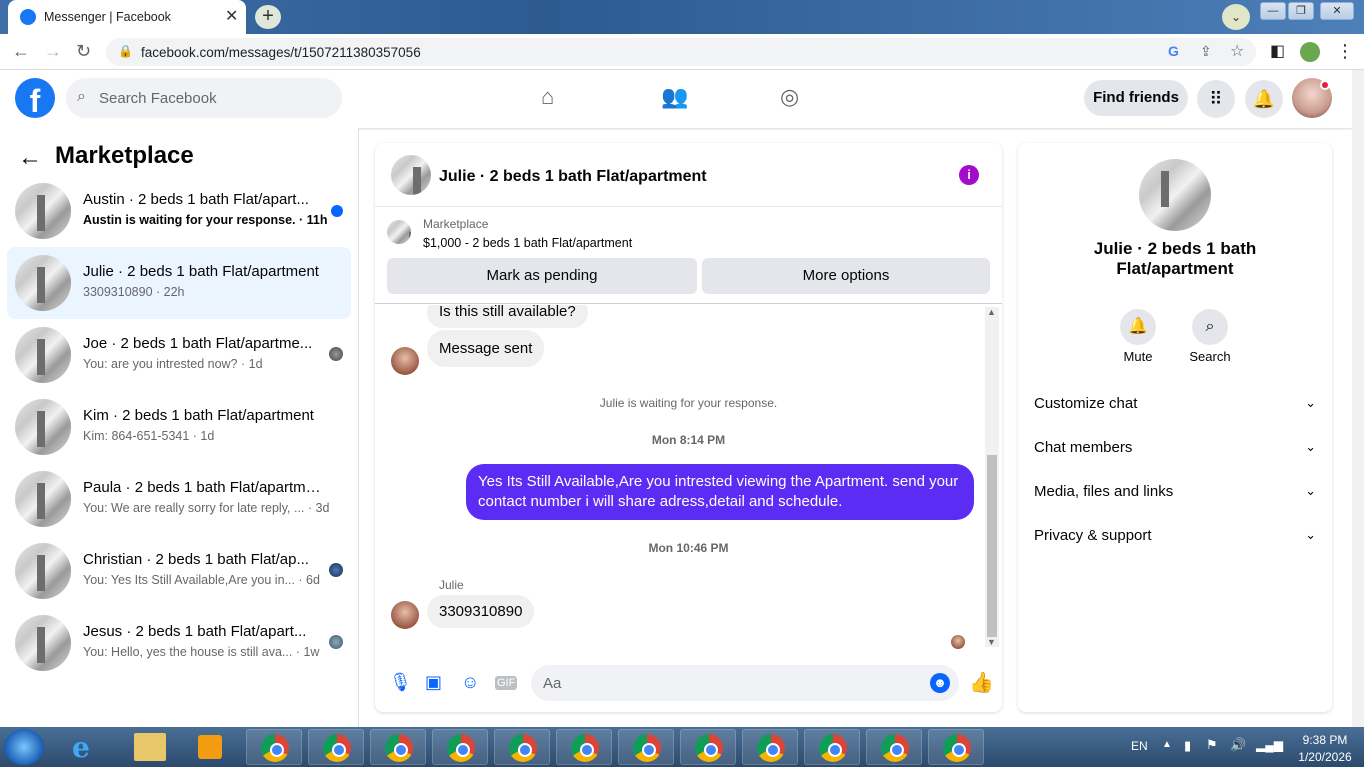 Image resolution: width=1364 pixels, height=767 pixels. Describe the element at coordinates (1175, 493) in the screenshot. I see `media-files-links-section: Media, files and links ⌄` at that location.